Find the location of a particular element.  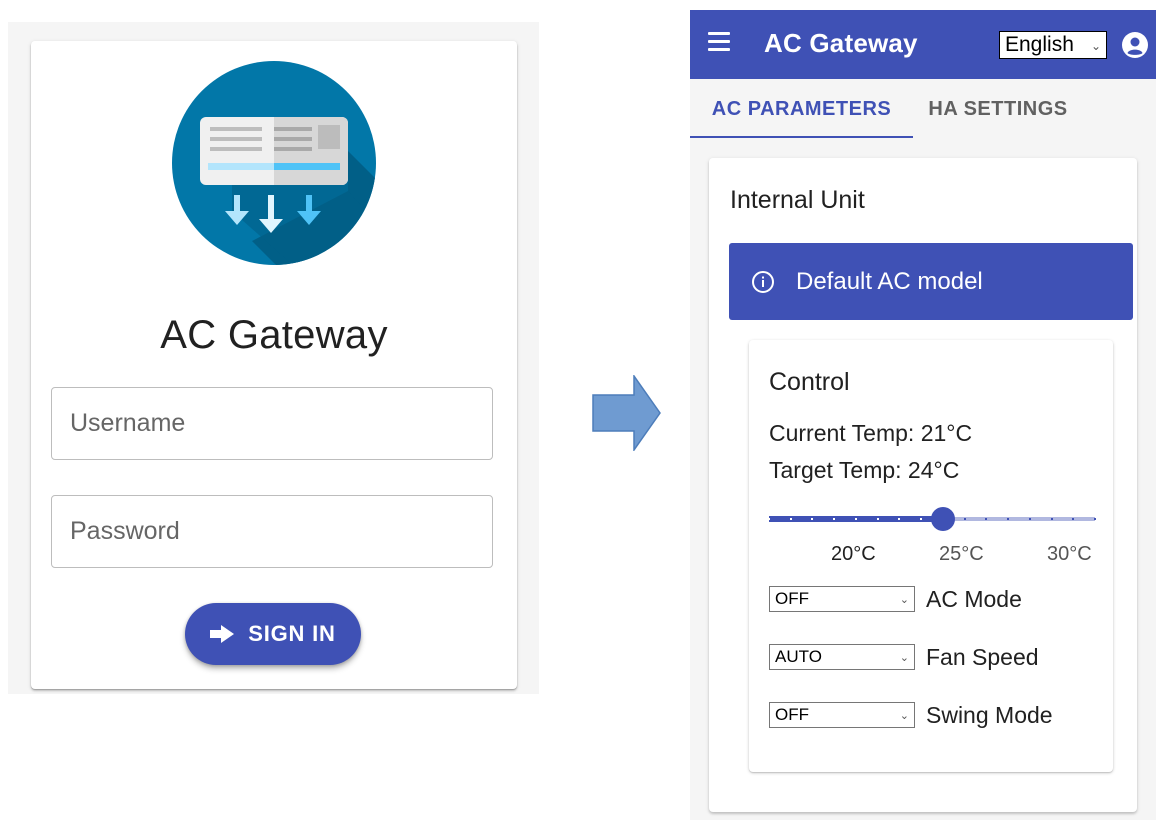

slider-thumb is located at coordinates (942, 519).